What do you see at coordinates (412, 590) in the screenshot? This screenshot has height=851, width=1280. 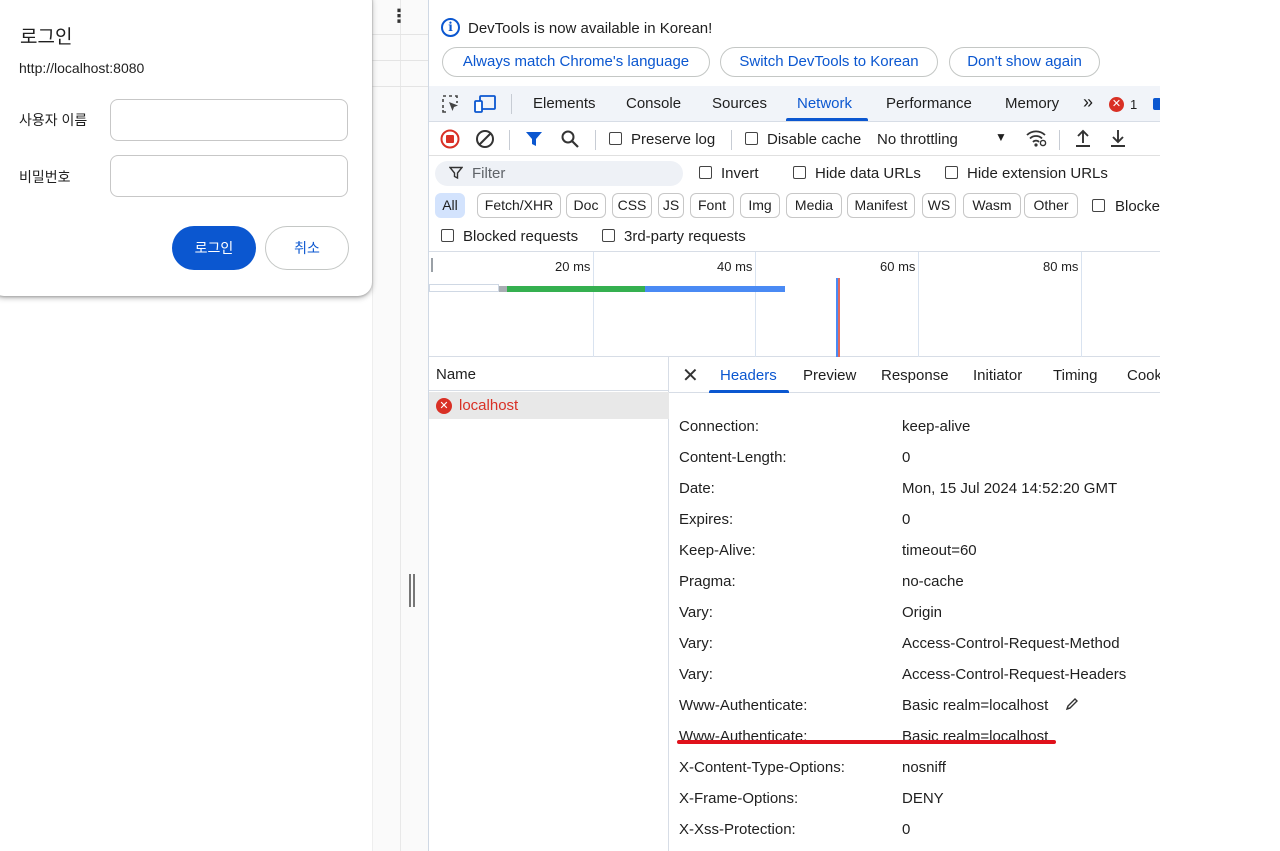 I see `panel-resize-handle` at bounding box center [412, 590].